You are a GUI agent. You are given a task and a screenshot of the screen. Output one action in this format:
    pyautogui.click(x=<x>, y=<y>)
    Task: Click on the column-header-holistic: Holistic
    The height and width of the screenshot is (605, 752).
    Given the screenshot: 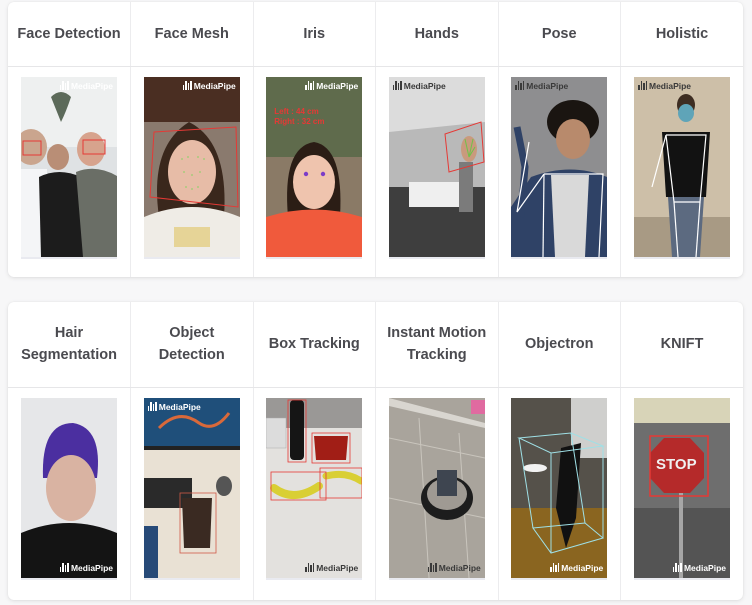 What is the action you would take?
    pyautogui.click(x=681, y=34)
    